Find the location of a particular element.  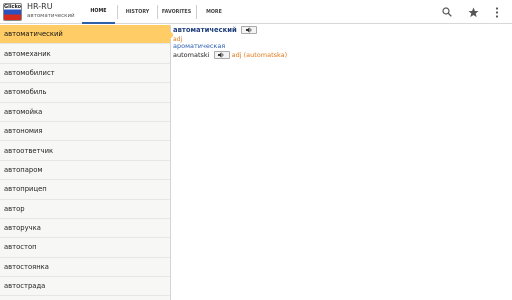

headword: автоматический is located at coordinates (205, 30).